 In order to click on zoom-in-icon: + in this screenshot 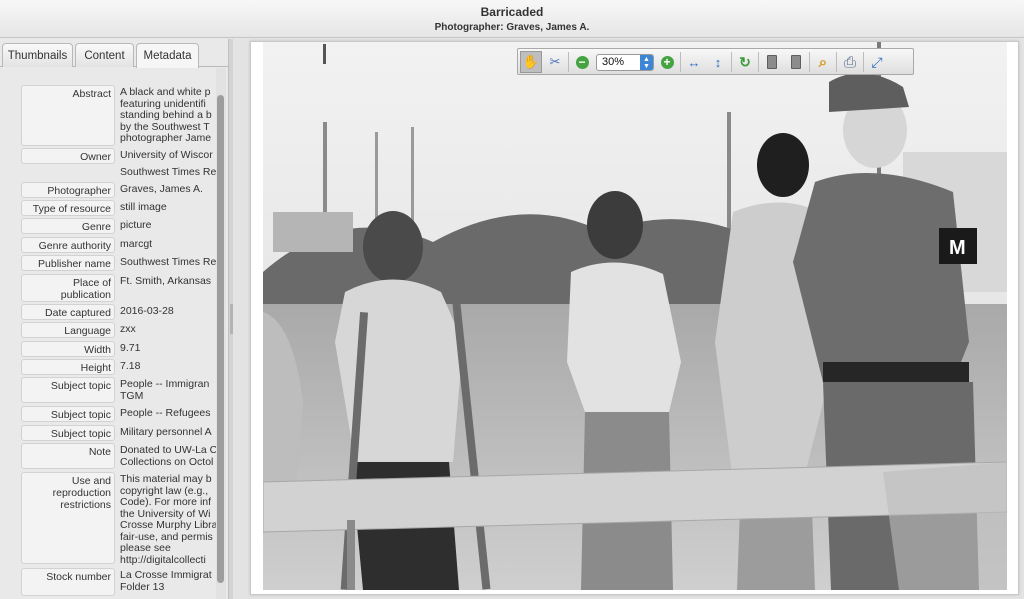, I will do `click(667, 62)`.